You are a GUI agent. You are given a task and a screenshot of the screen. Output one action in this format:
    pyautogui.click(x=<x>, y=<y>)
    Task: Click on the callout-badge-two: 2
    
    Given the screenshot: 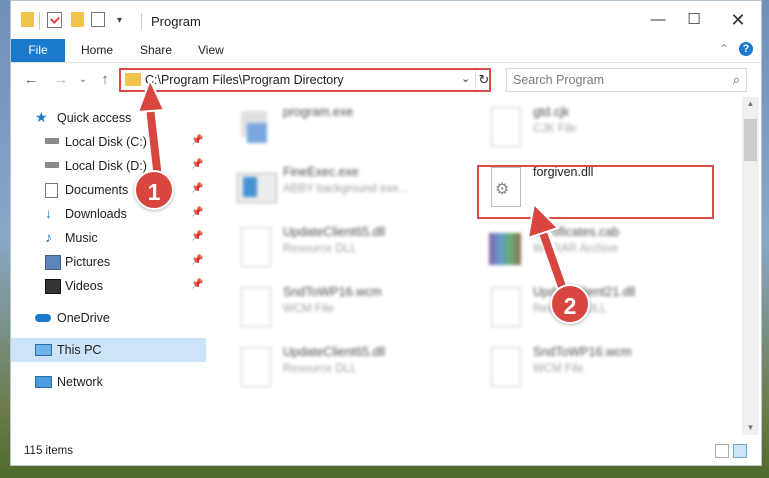 What is the action you would take?
    pyautogui.click(x=570, y=304)
    